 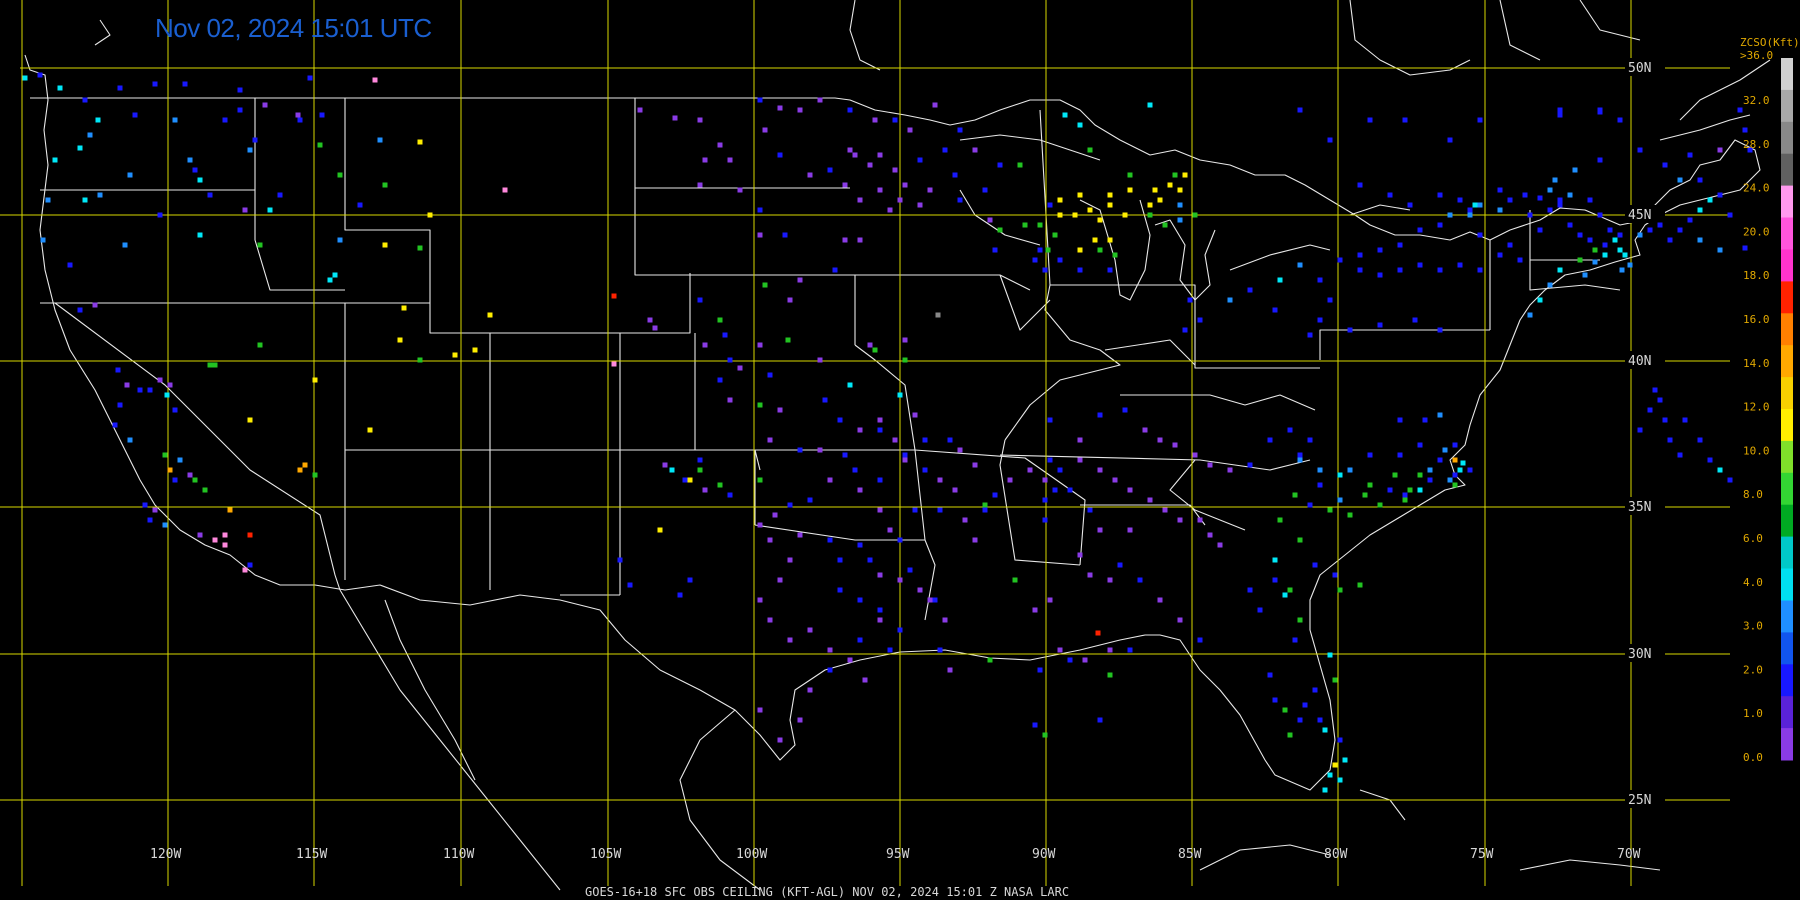 What do you see at coordinates (1756, 407) in the screenshot?
I see `legend-tick-label: 12.0` at bounding box center [1756, 407].